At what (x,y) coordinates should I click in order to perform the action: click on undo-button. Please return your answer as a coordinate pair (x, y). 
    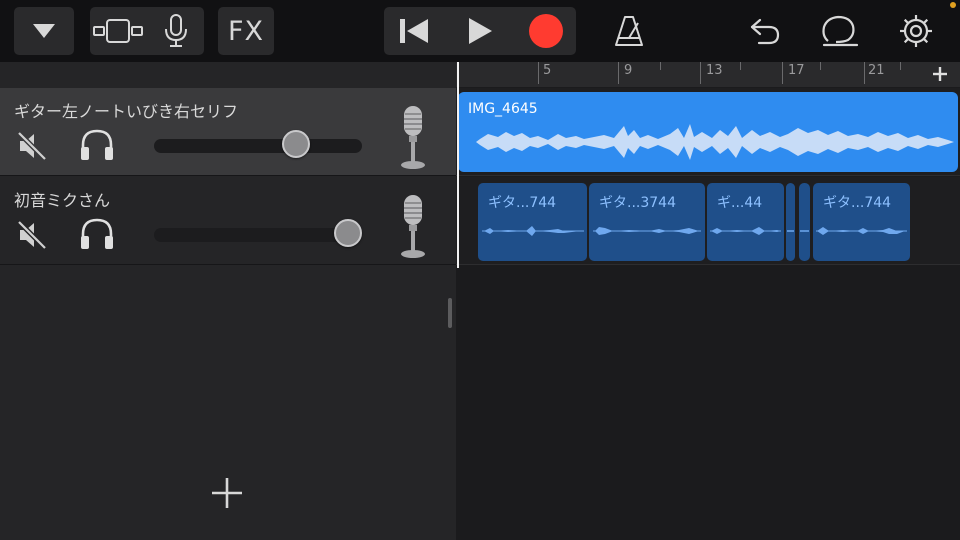
    Looking at the image, I should click on (765, 31).